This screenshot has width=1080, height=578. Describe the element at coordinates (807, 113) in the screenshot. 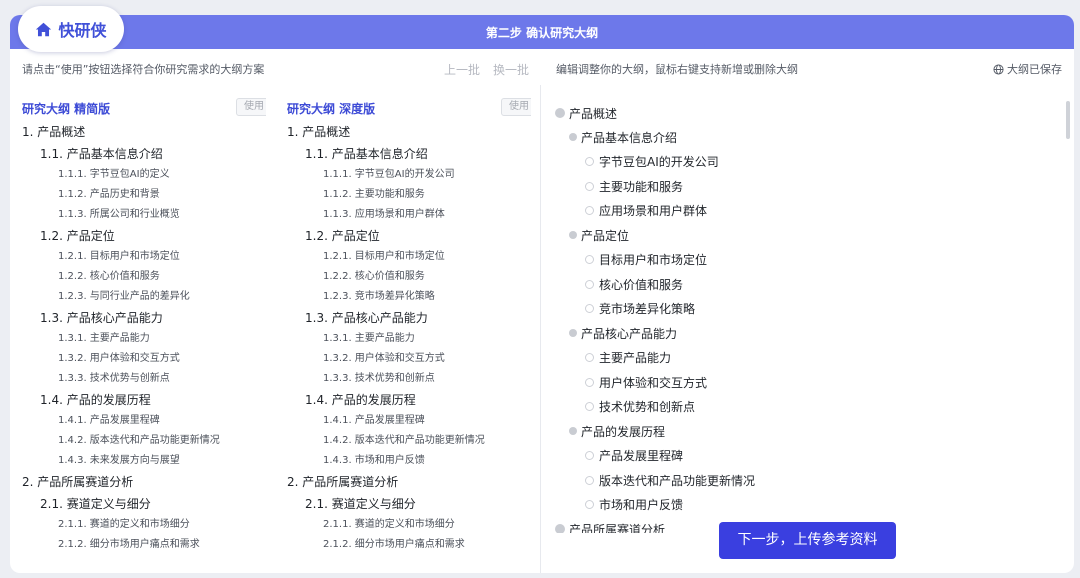

I see `tree-node: 产品概述` at that location.